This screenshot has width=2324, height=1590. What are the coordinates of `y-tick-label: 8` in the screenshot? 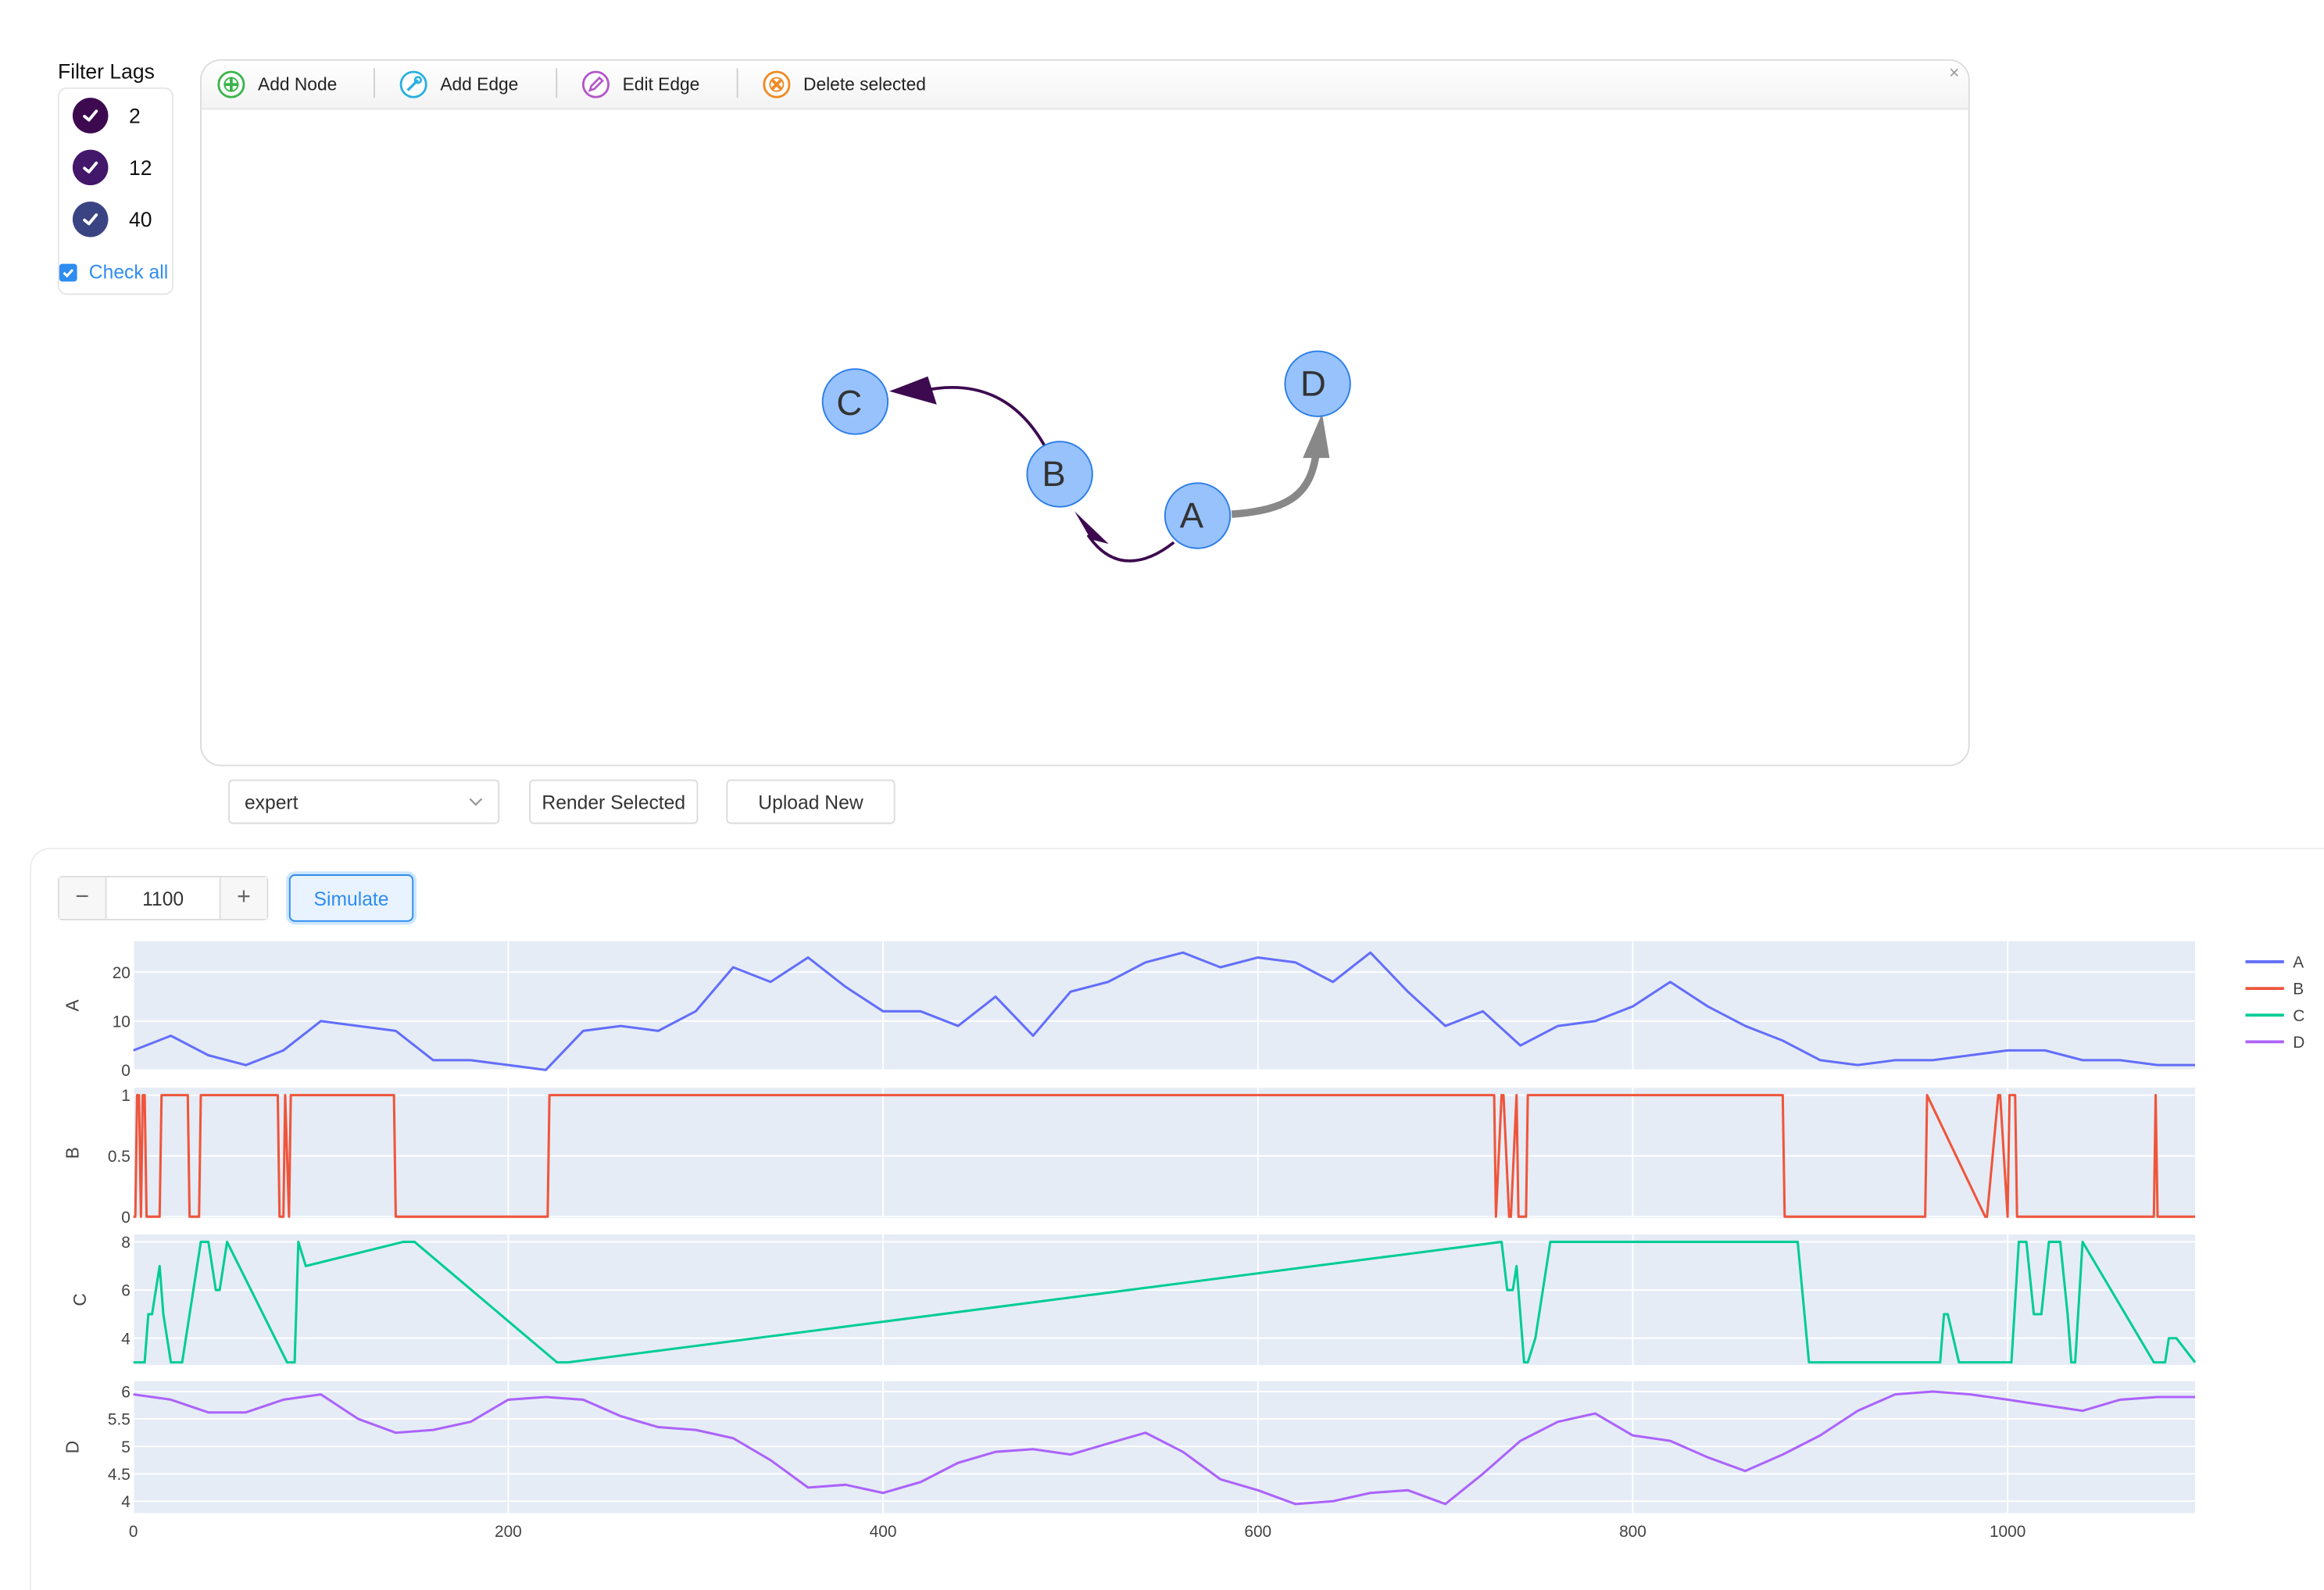 It's located at (126, 1243).